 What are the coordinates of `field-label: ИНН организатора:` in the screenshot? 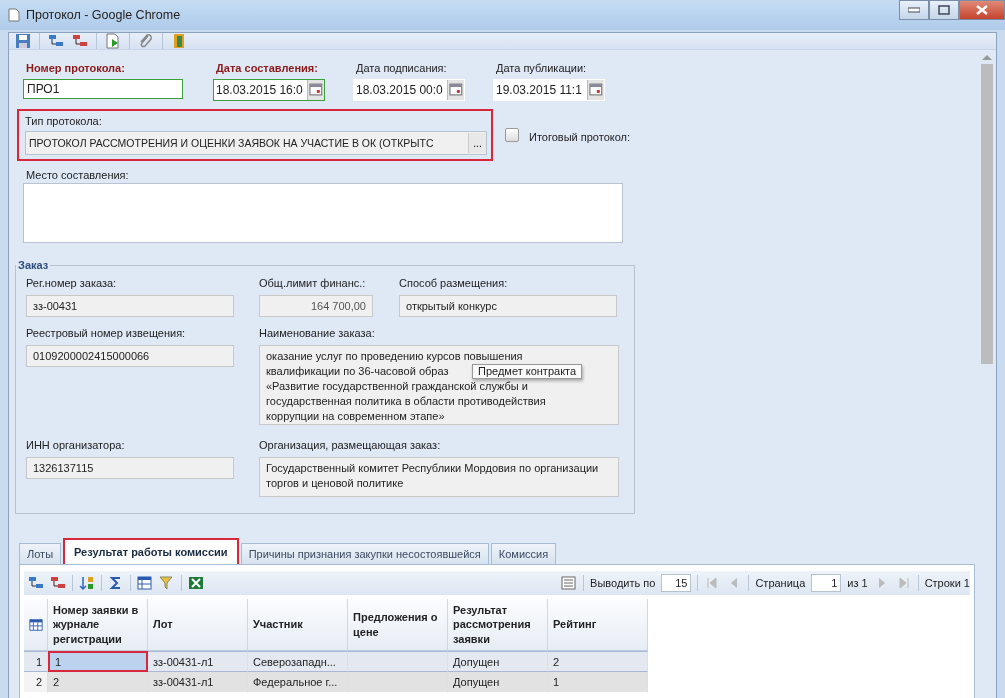 It's located at (76, 445).